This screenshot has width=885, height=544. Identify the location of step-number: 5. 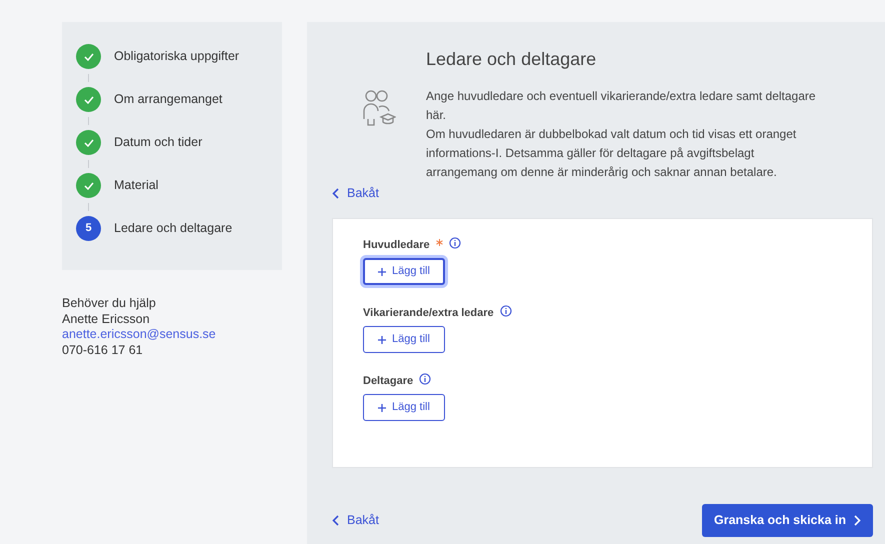
(88, 228).